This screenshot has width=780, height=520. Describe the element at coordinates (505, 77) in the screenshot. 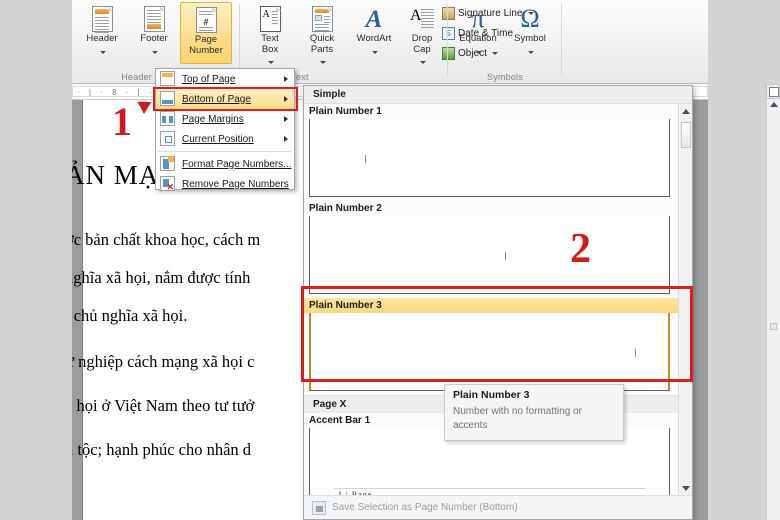

I see `group-label-symbols: Symbols` at that location.